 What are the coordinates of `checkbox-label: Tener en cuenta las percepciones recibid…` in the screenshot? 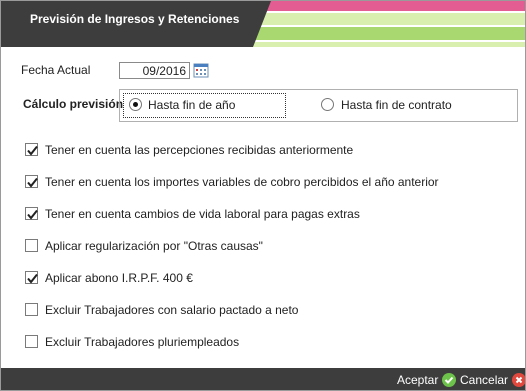 It's located at (199, 150).